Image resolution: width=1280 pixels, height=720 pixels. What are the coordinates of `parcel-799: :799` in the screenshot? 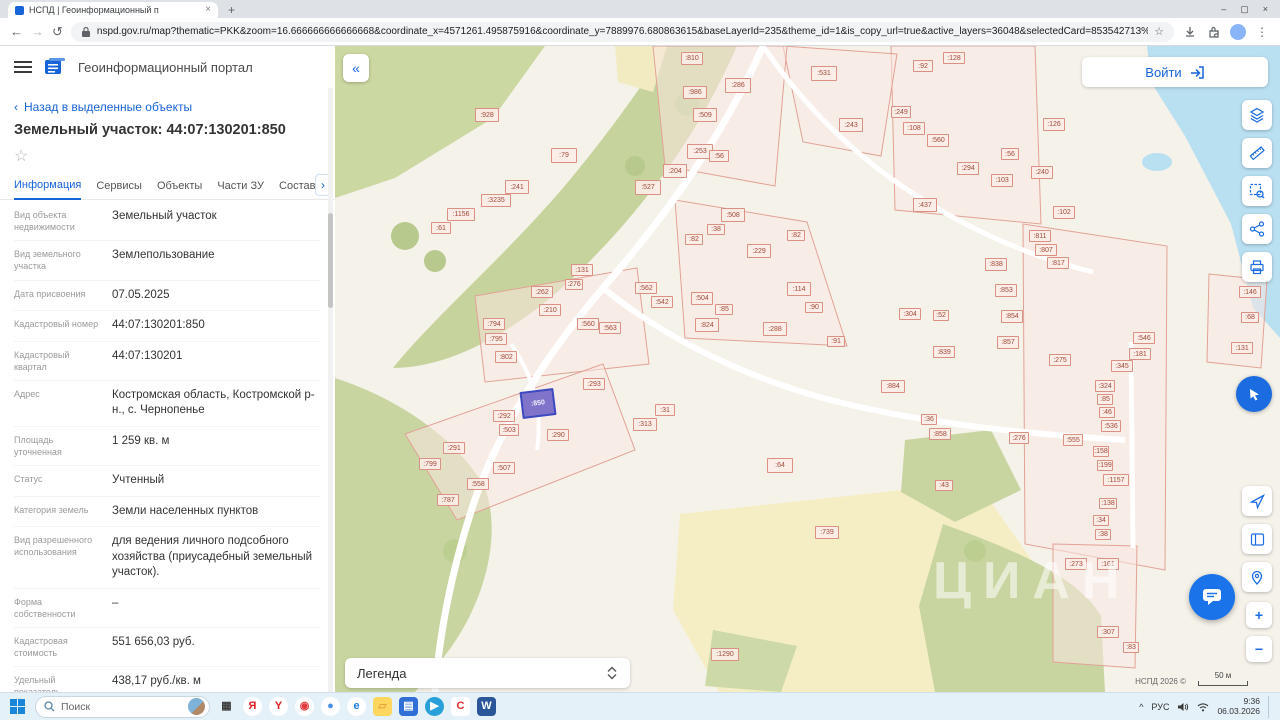 It's located at (430, 464).